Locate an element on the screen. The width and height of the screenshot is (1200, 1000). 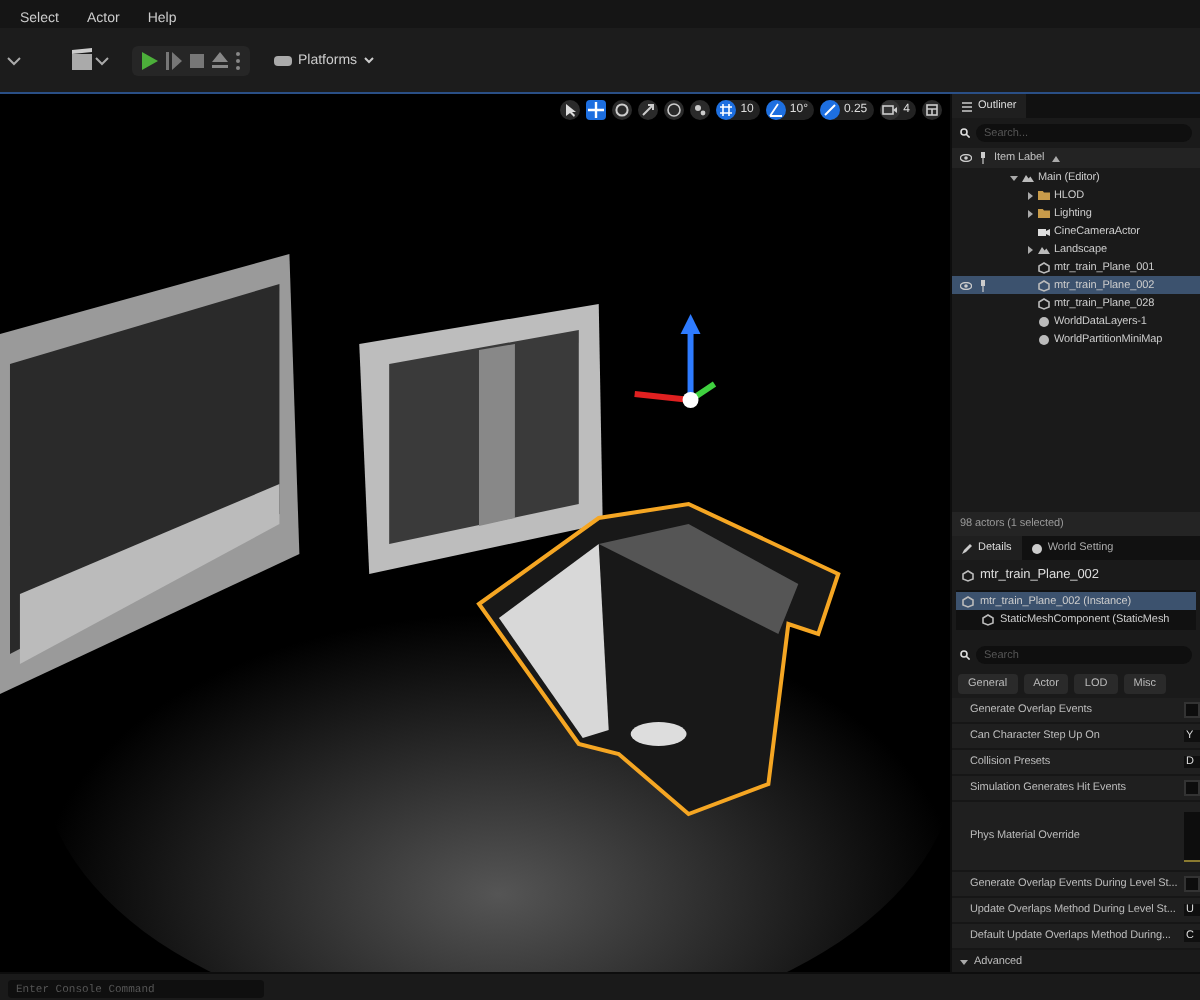
move-tool-button is located at coordinates (596, 110).